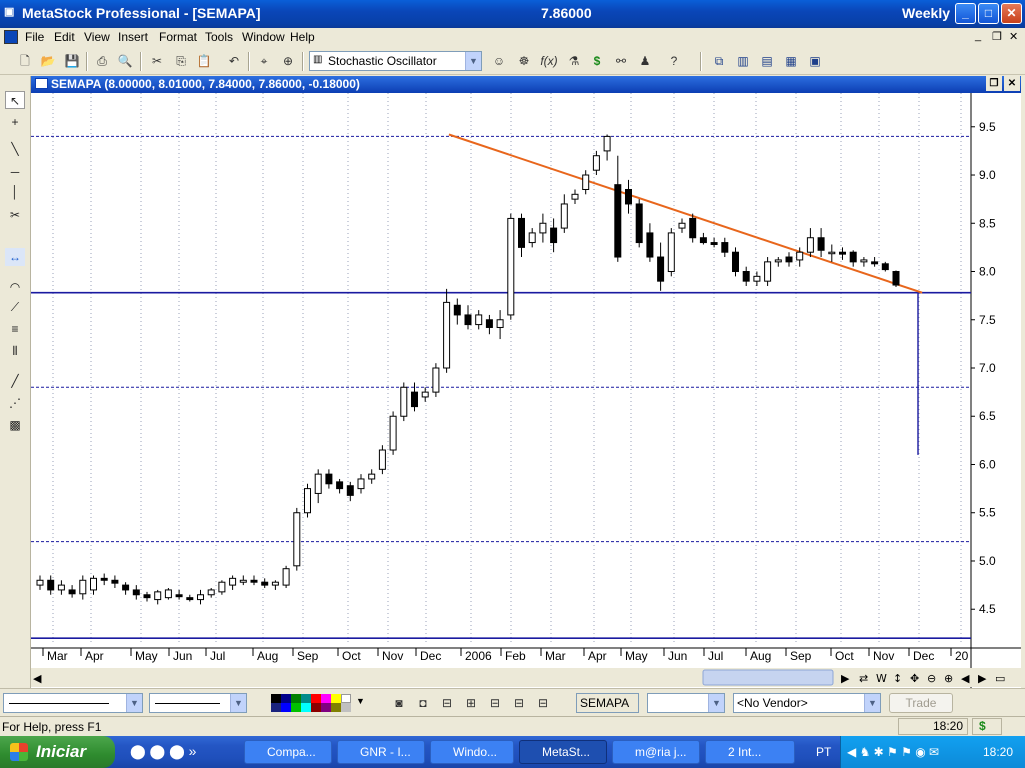 The height and width of the screenshot is (768, 1025). I want to click on layout-icon: ▣, so click(815, 61).